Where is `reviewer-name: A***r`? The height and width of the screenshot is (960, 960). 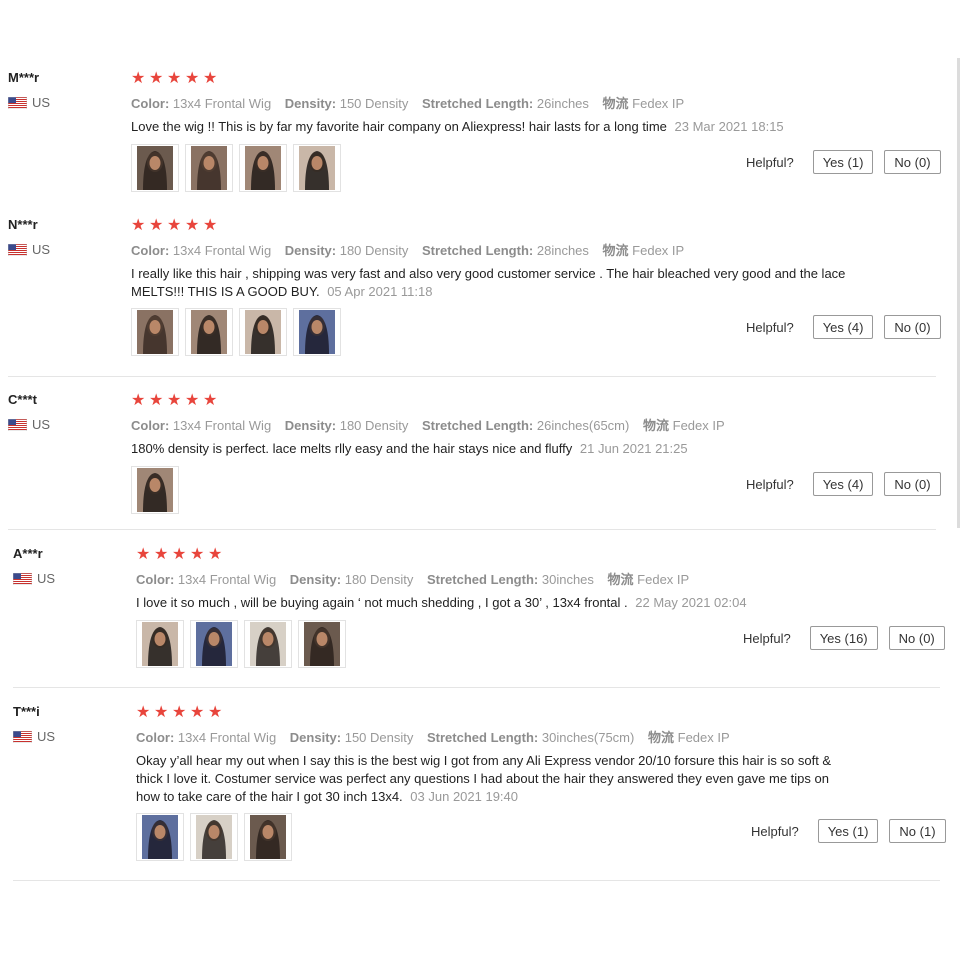
reviewer-name: A***r is located at coordinates (28, 553).